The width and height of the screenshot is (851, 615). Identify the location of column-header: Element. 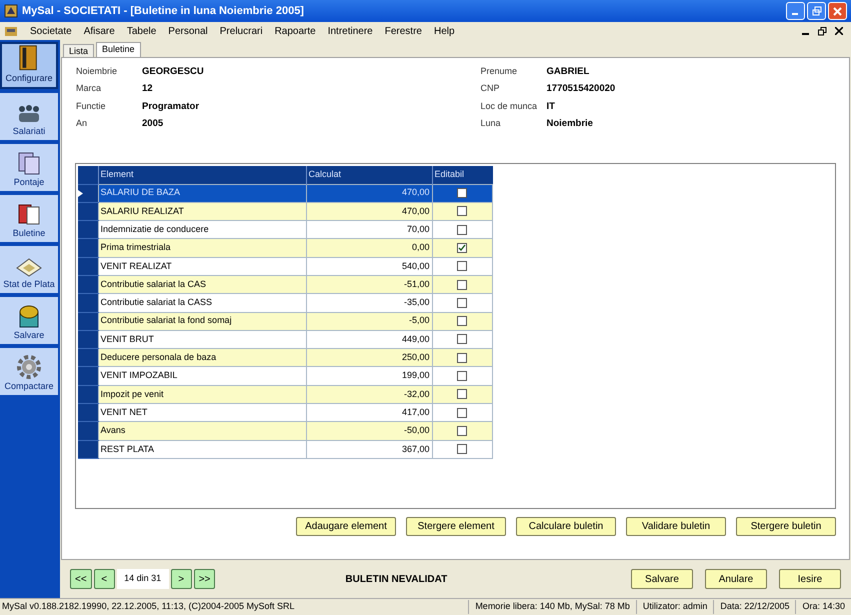
(202, 175).